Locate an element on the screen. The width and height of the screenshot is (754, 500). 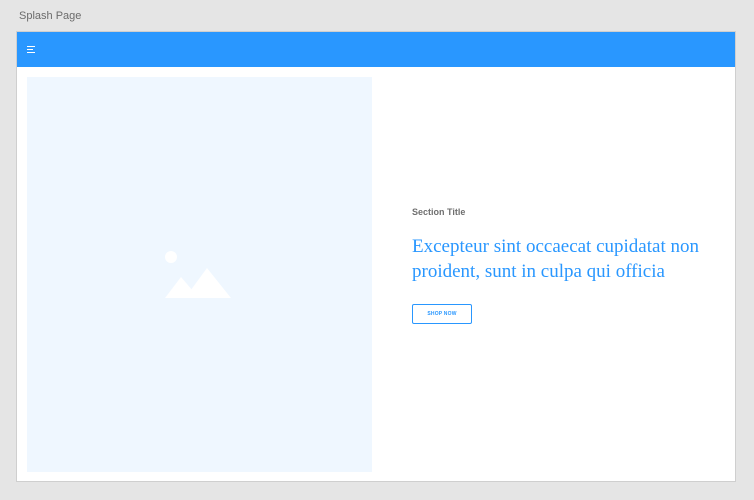
image-placeholder-icon is located at coordinates (198, 274).